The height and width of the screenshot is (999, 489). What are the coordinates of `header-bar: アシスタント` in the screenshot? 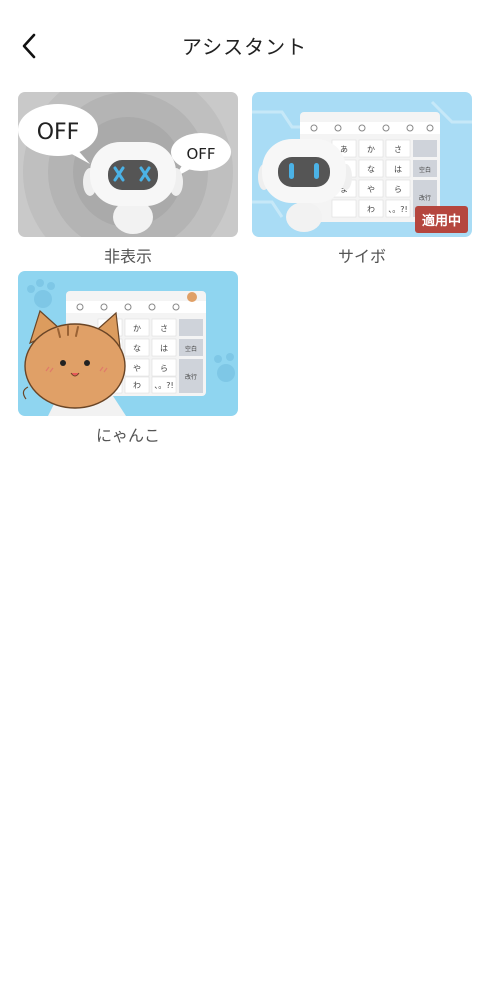 It's located at (244, 45).